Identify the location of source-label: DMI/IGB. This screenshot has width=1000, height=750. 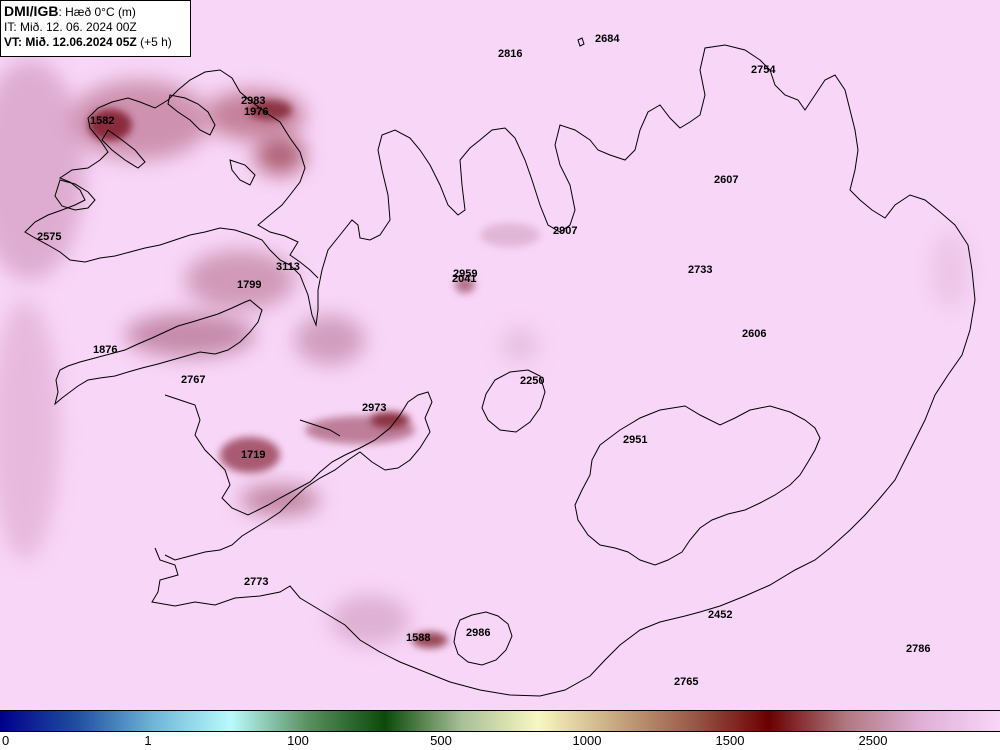
(31, 11).